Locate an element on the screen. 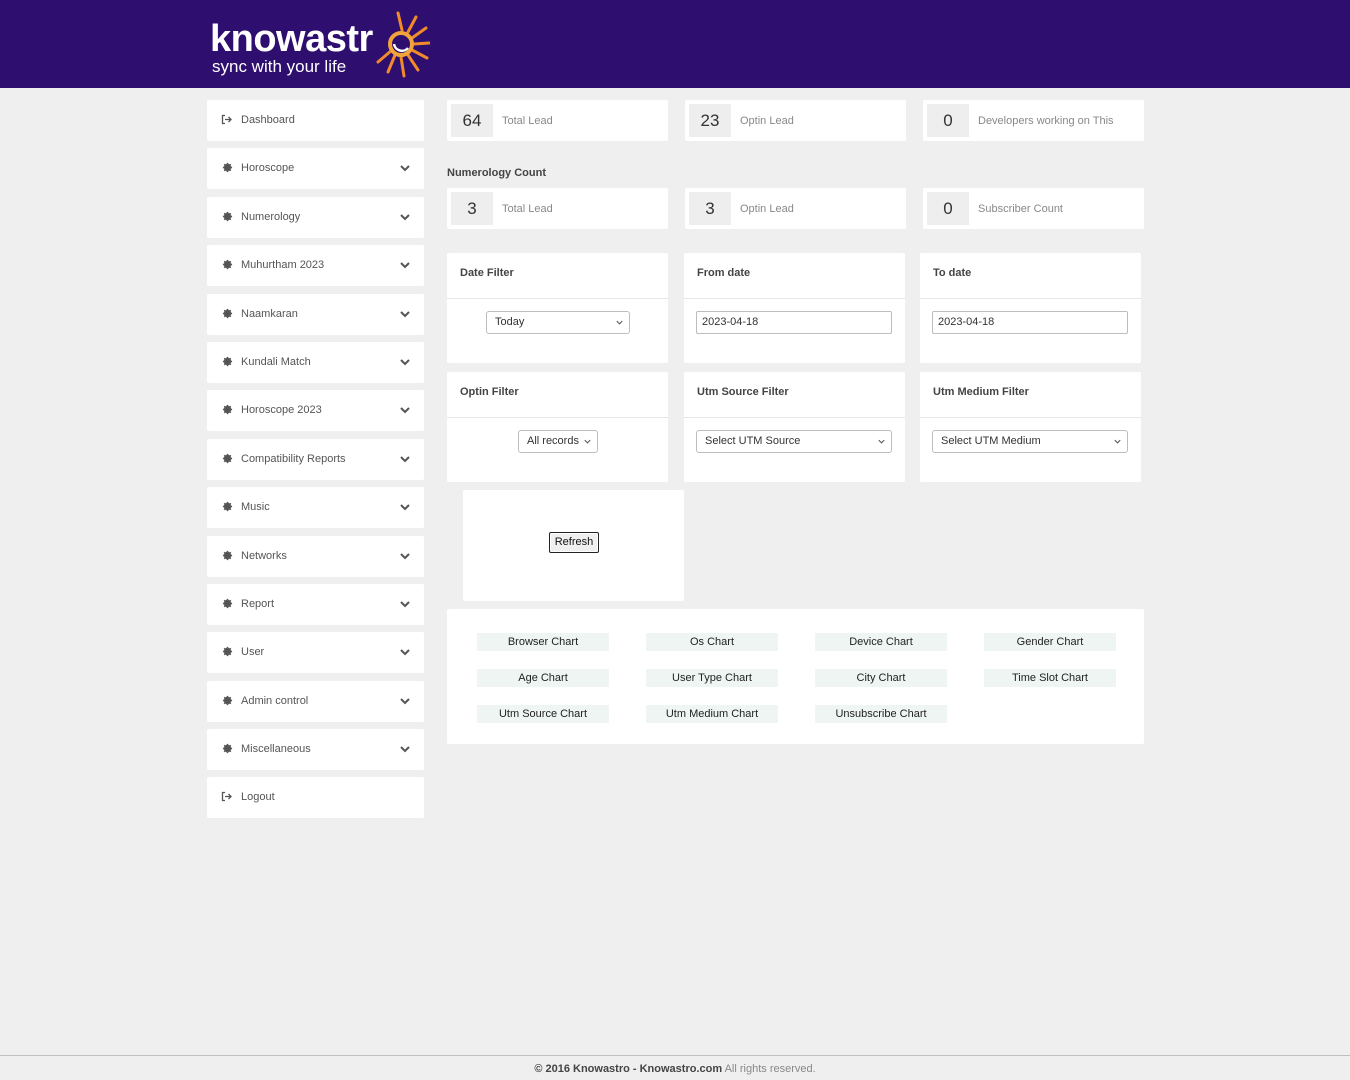 Image resolution: width=1350 pixels, height=1080 pixels. age-chart-button: Age Chart is located at coordinates (543, 678).